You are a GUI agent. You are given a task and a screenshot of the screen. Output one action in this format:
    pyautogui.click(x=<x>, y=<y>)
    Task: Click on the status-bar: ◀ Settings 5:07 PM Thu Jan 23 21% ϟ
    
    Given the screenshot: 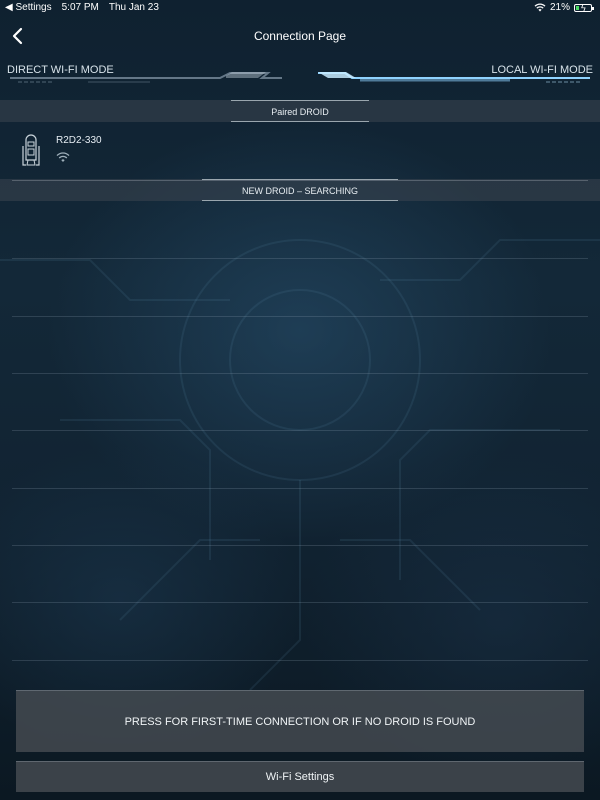 What is the action you would take?
    pyautogui.click(x=300, y=8)
    